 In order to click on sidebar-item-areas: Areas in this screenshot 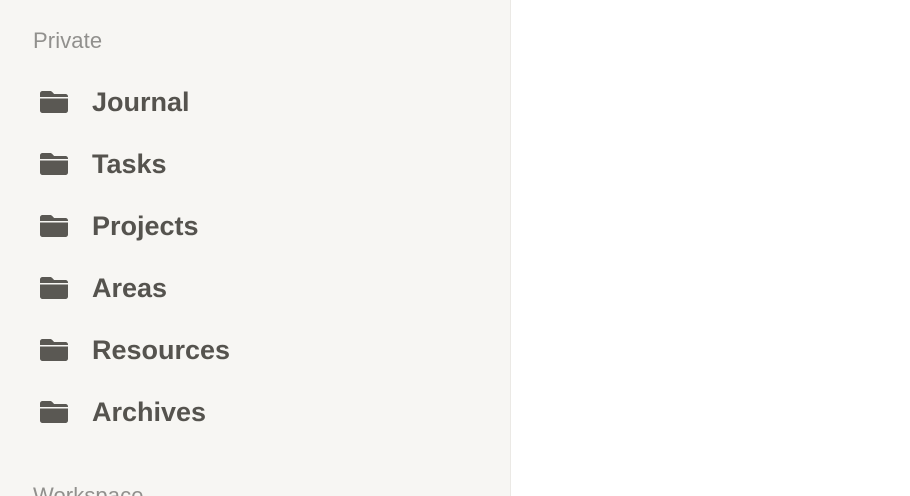, I will do `click(255, 288)`.